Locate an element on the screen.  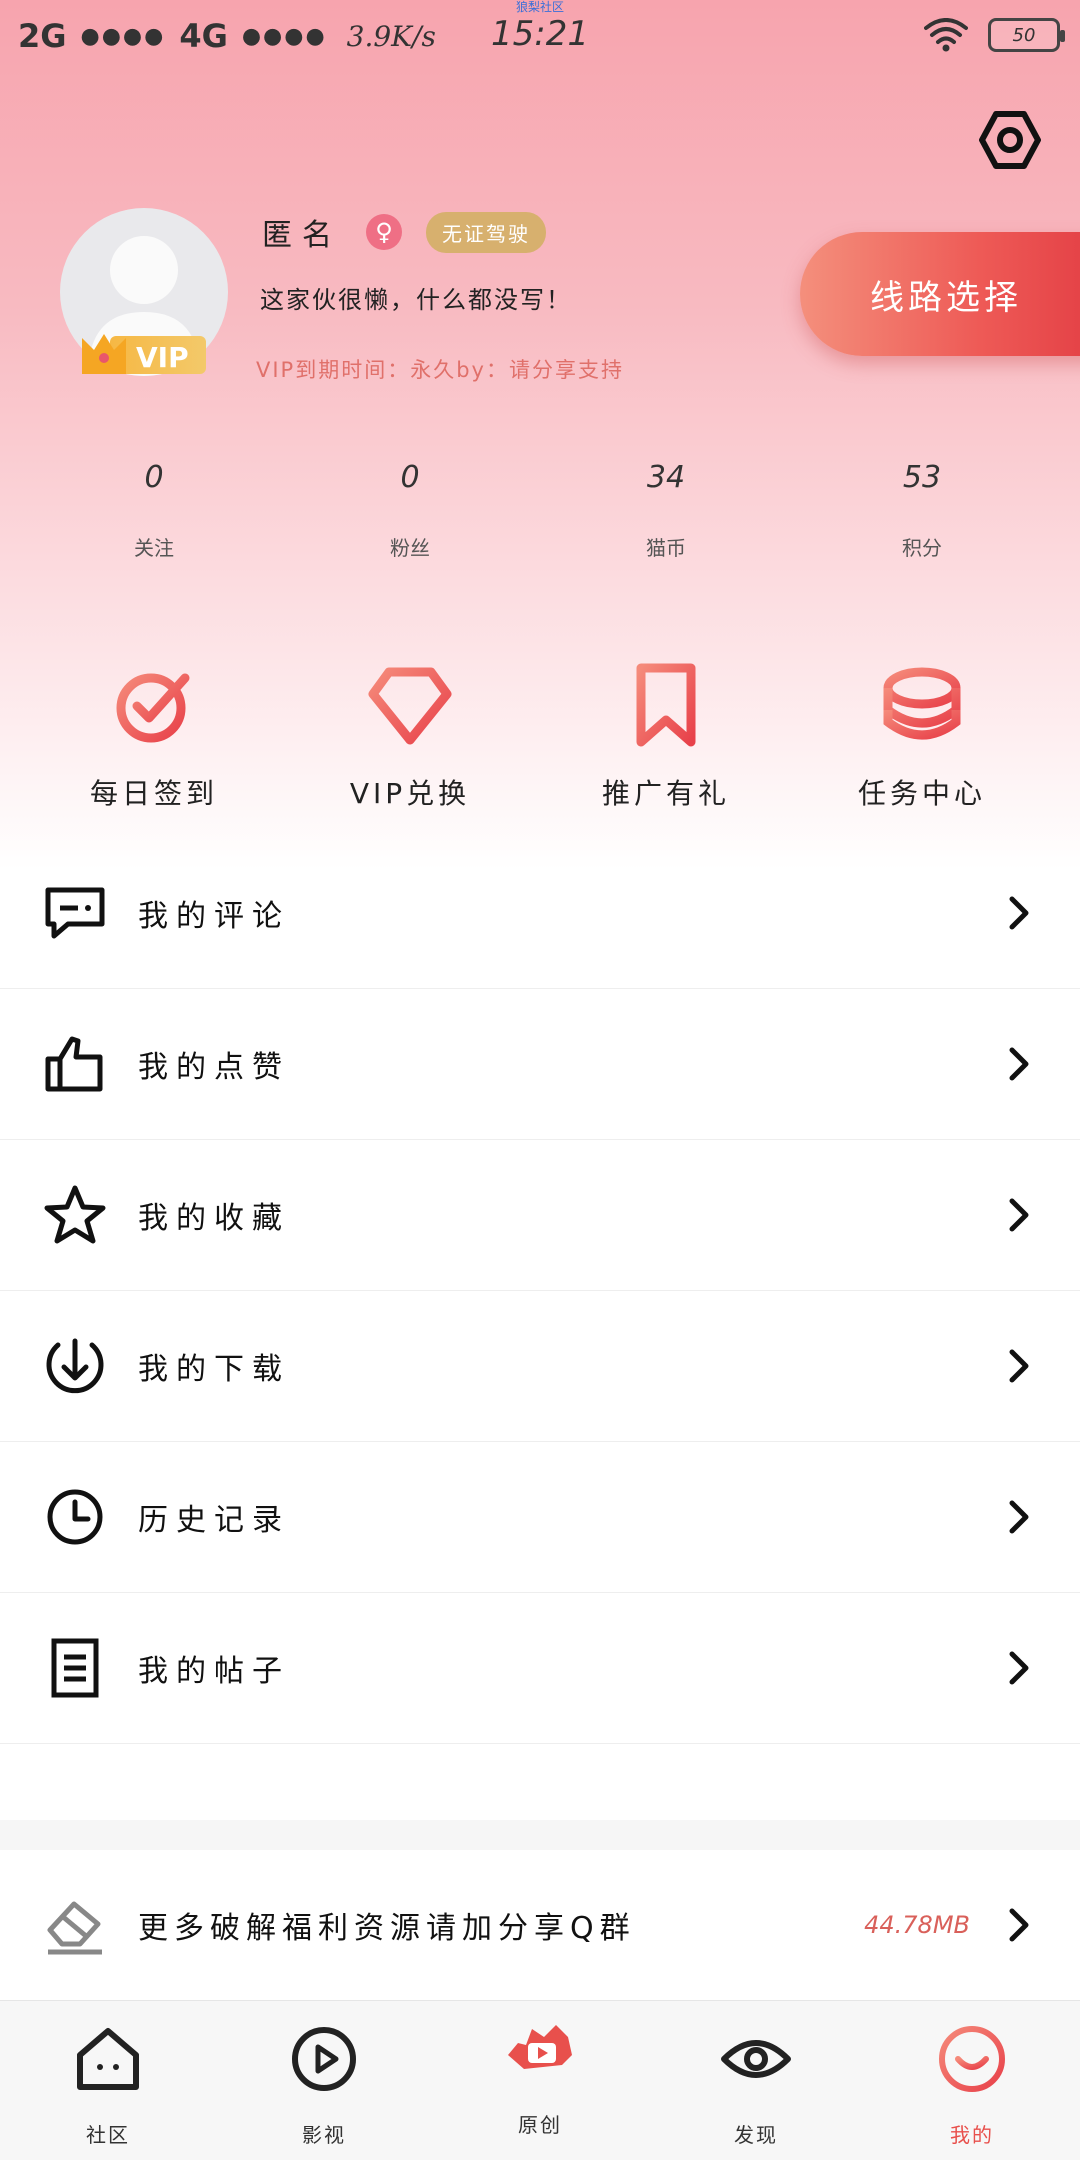
clock-icon is located at coordinates (75, 1517).